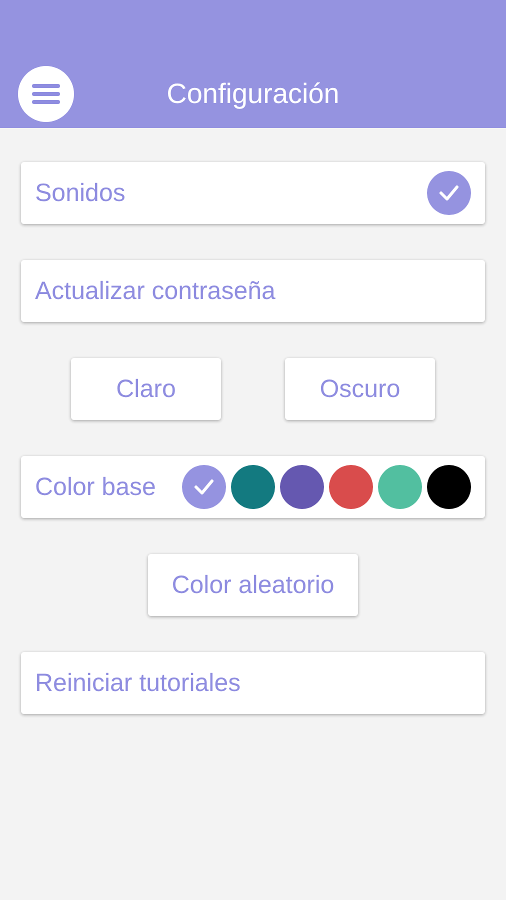  I want to click on checkbox, so click(449, 193).